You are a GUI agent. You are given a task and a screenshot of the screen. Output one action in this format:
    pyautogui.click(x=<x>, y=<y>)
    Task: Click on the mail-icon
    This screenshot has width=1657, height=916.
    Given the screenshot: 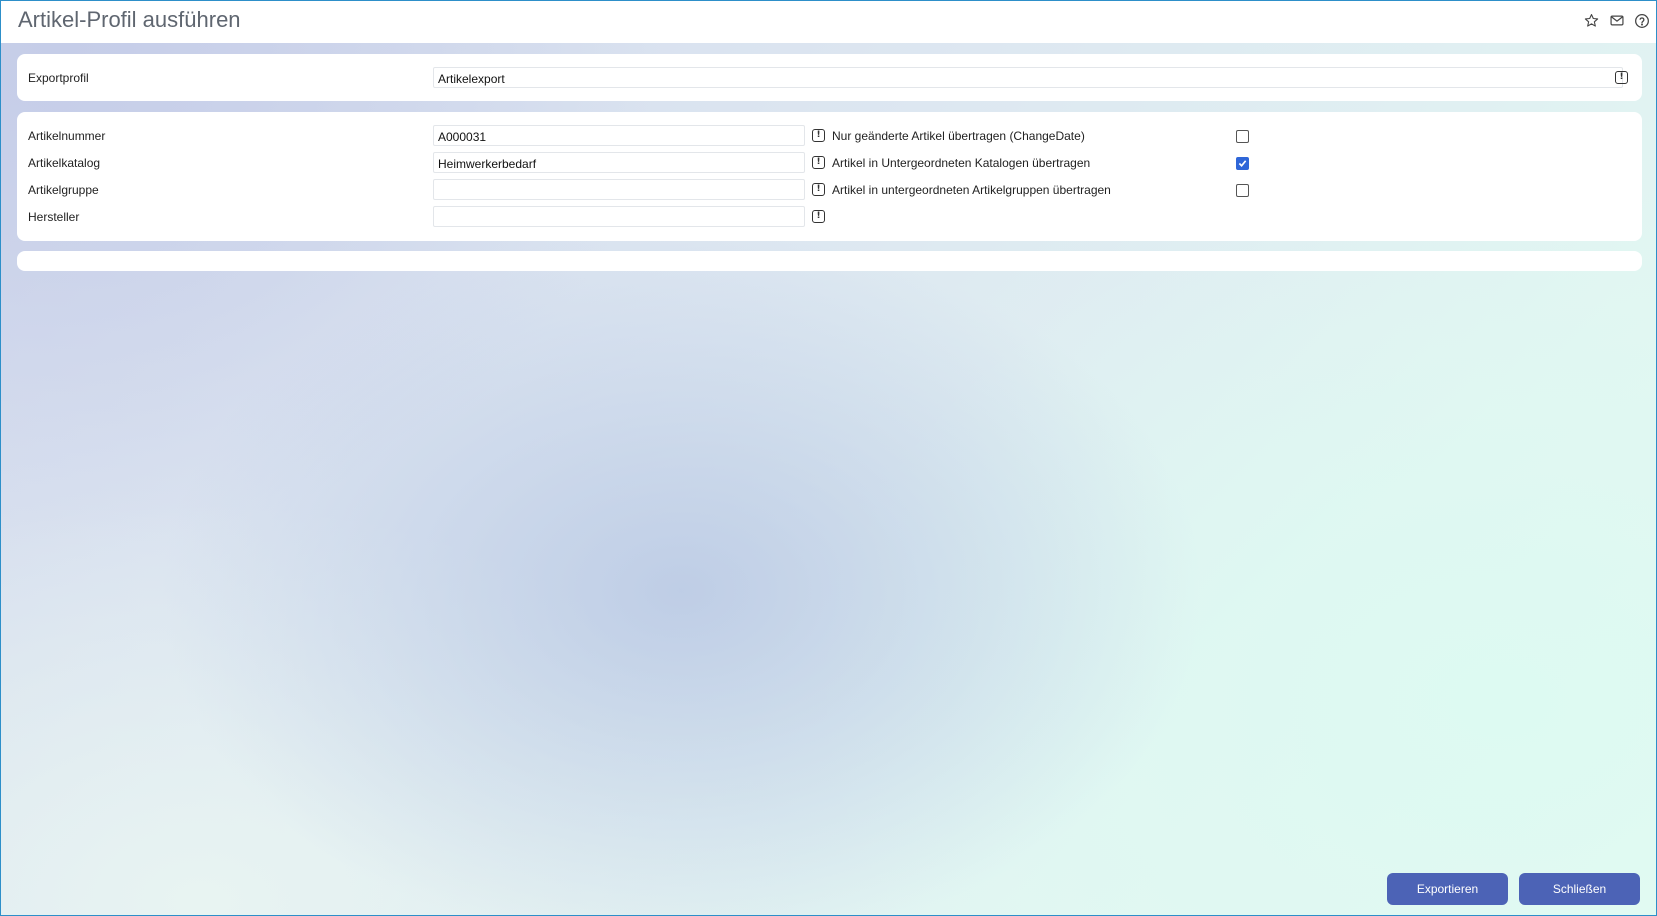 What is the action you would take?
    pyautogui.click(x=1616, y=20)
    